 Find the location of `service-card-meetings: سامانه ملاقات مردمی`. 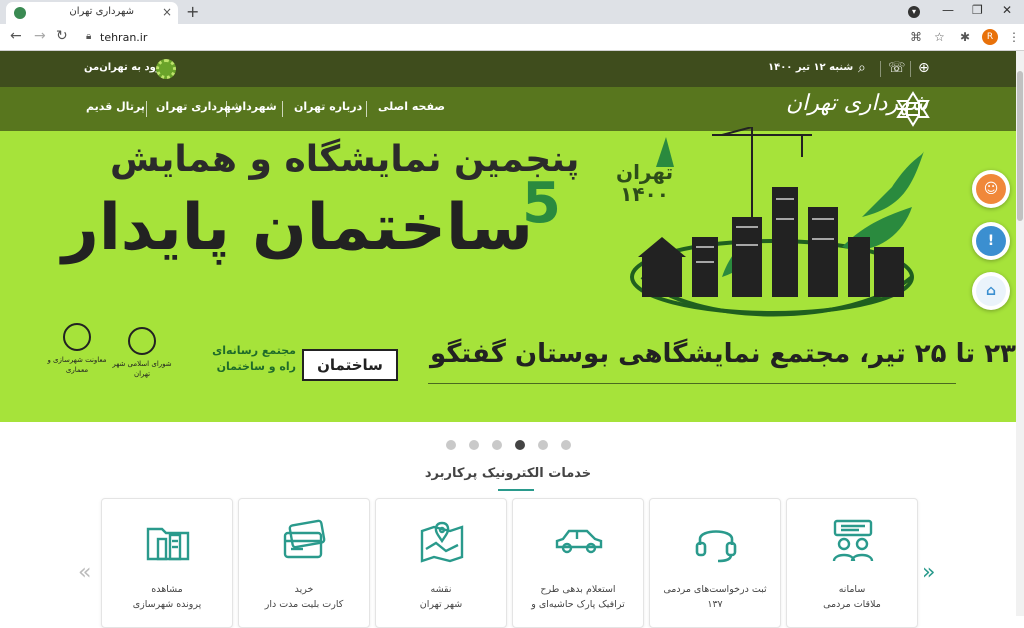

service-card-meetings: سامانه ملاقات مردمی is located at coordinates (852, 563).